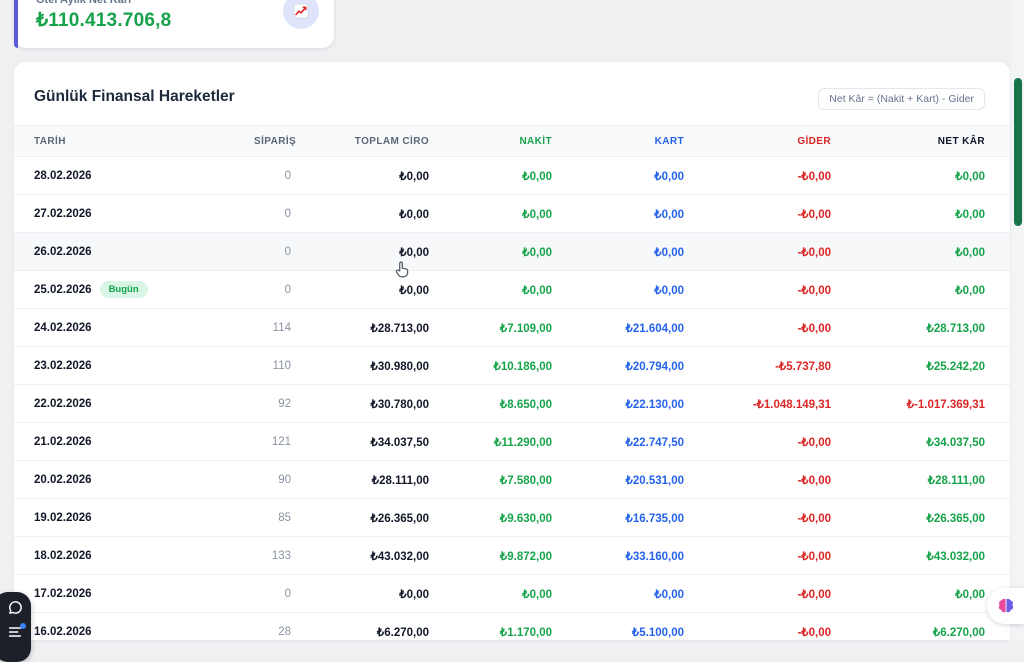  I want to click on cell-nakit: ₺9.630,00, so click(510, 517).